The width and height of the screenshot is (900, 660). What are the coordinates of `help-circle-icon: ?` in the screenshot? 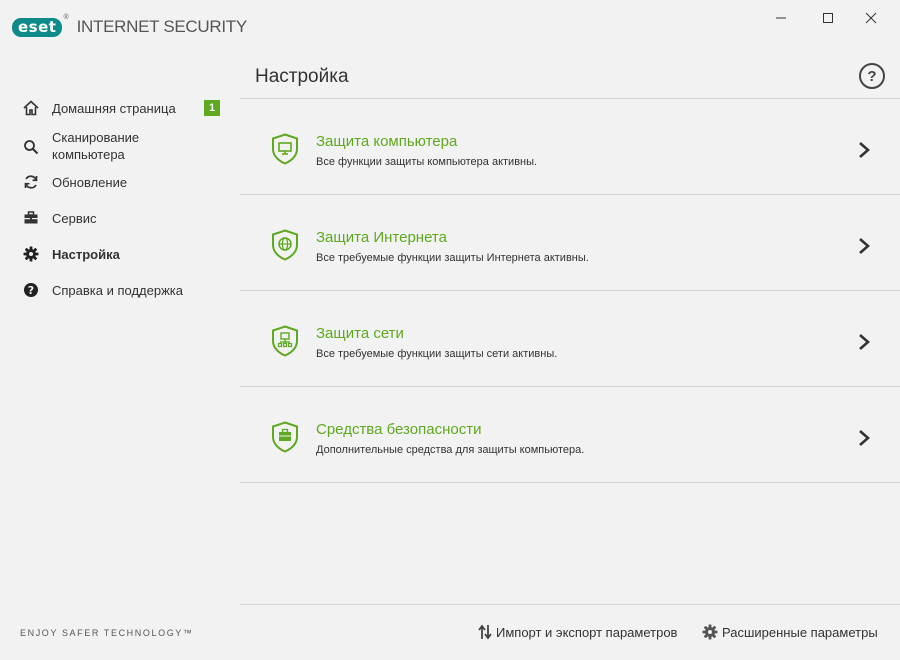 It's located at (31, 290).